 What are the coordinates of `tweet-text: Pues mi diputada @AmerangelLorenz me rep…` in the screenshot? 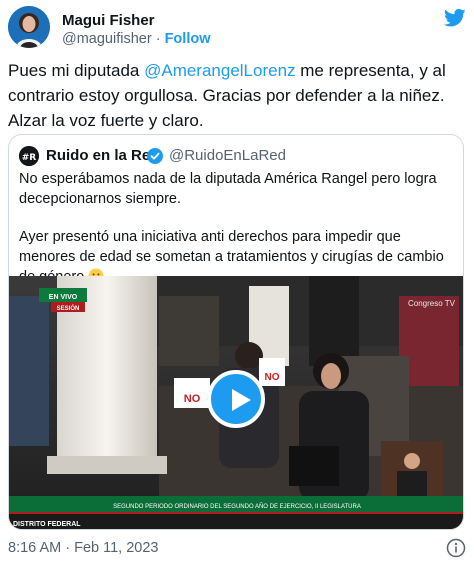 It's located at (237, 95).